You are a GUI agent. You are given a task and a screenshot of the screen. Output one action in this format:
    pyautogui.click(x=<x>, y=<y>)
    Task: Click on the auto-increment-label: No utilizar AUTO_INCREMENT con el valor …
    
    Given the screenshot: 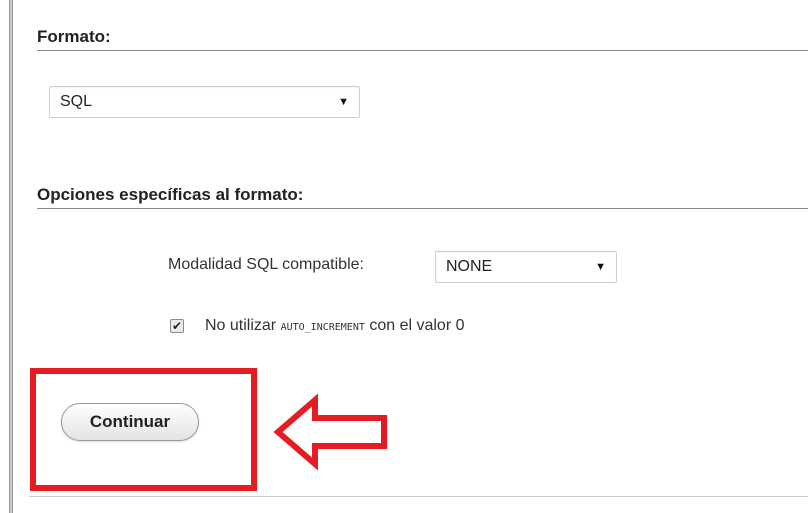 What is the action you would take?
    pyautogui.click(x=334, y=327)
    